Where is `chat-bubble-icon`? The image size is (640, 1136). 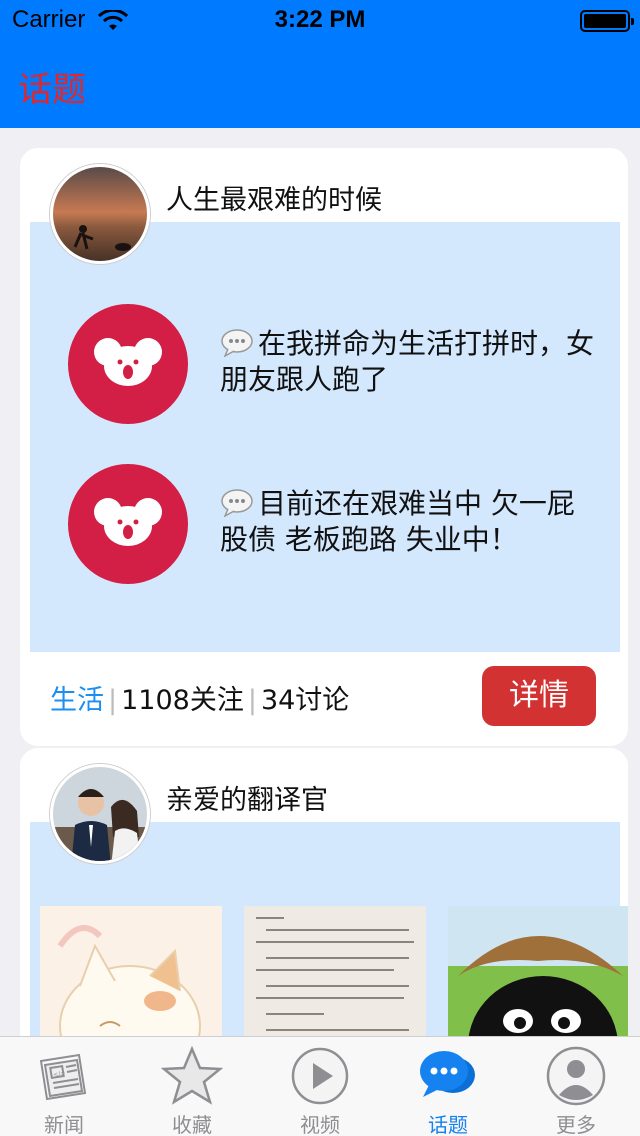 chat-bubble-icon is located at coordinates (447, 1074).